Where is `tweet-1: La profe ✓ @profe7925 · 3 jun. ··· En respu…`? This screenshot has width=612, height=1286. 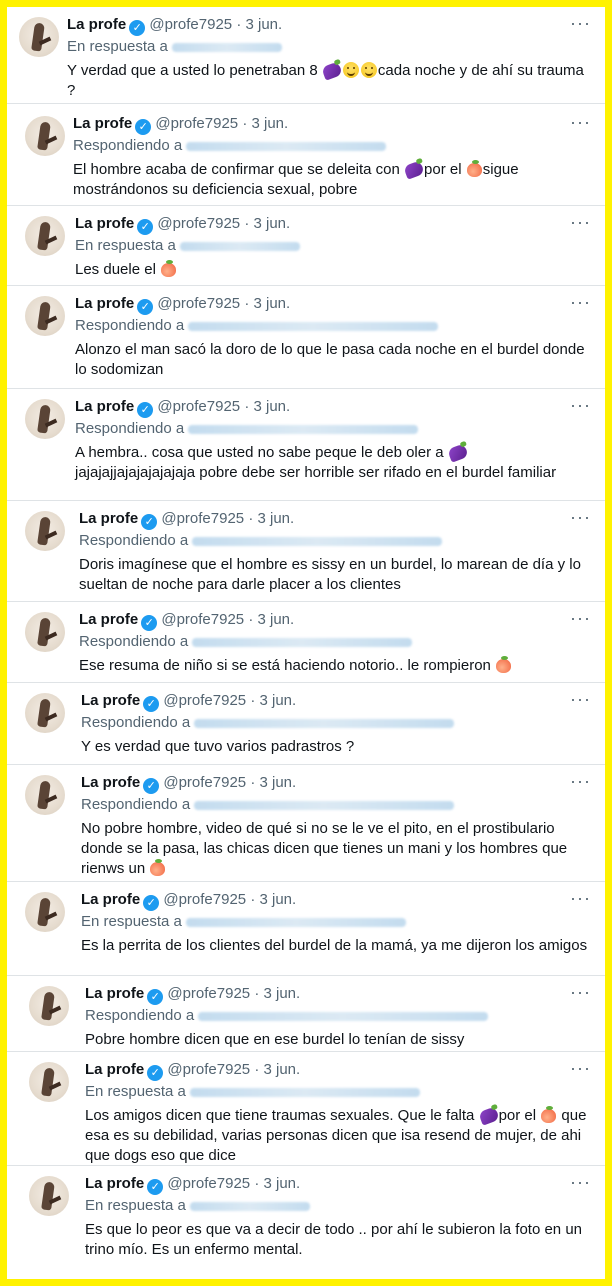
tweet-1: La profe ✓ @profe7925 · 3 jun. ··· En respu… is located at coordinates (306, 55).